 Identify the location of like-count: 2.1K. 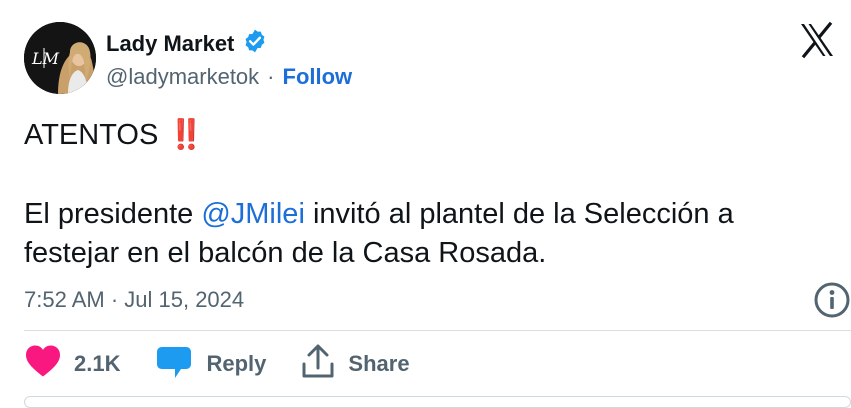
(97, 363).